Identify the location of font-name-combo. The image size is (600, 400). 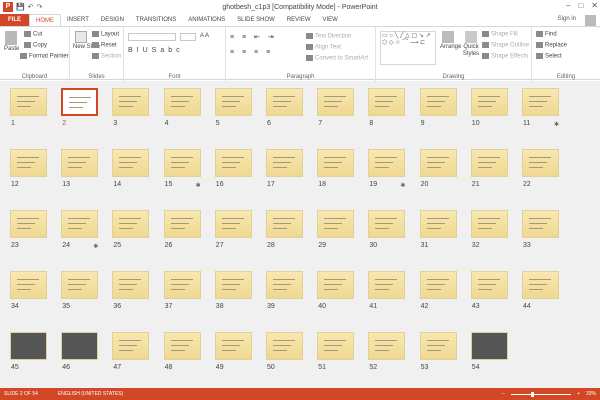
(152, 37).